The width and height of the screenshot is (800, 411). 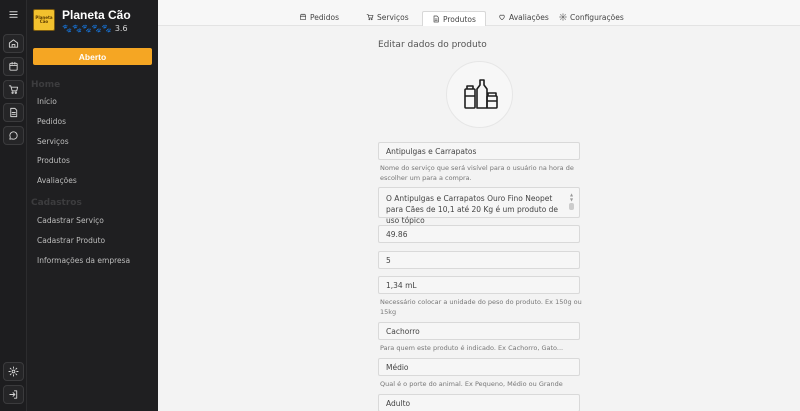 I want to click on section-title-home: Home, so click(x=46, y=85).